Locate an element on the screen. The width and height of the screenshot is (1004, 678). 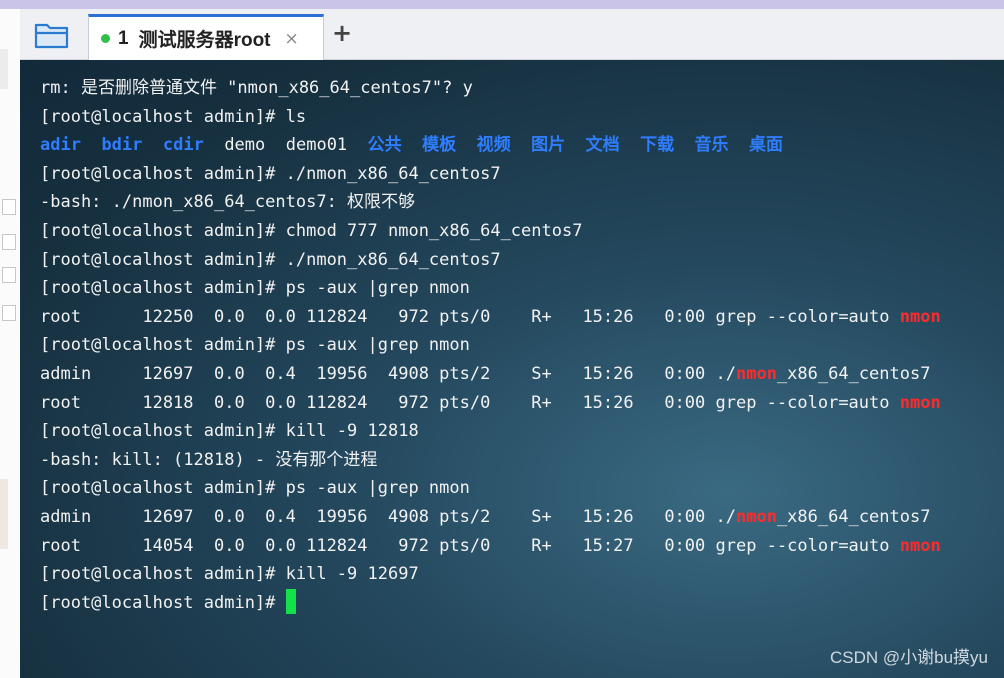
close-tab-icon: × is located at coordinates (292, 39).